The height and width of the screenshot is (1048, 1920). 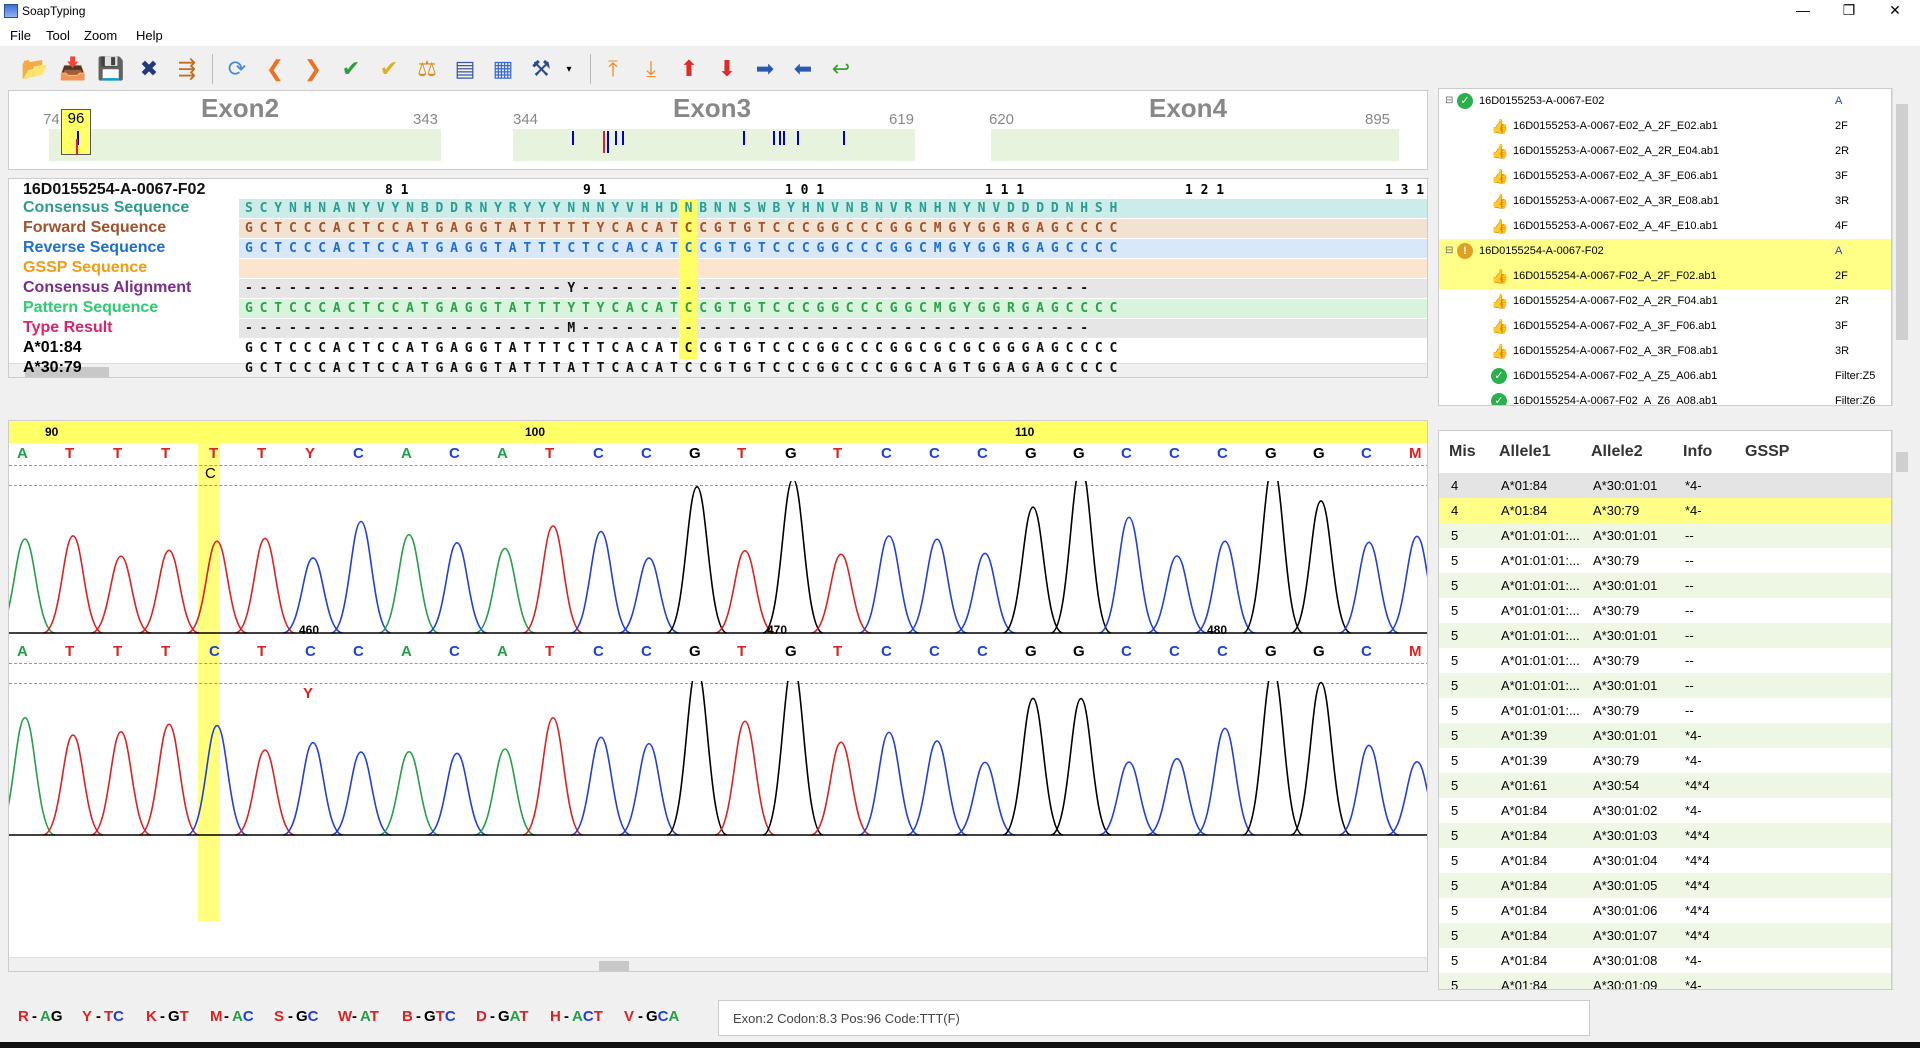 What do you see at coordinates (237, 69) in the screenshot?
I see `refresh-icon: ⟳` at bounding box center [237, 69].